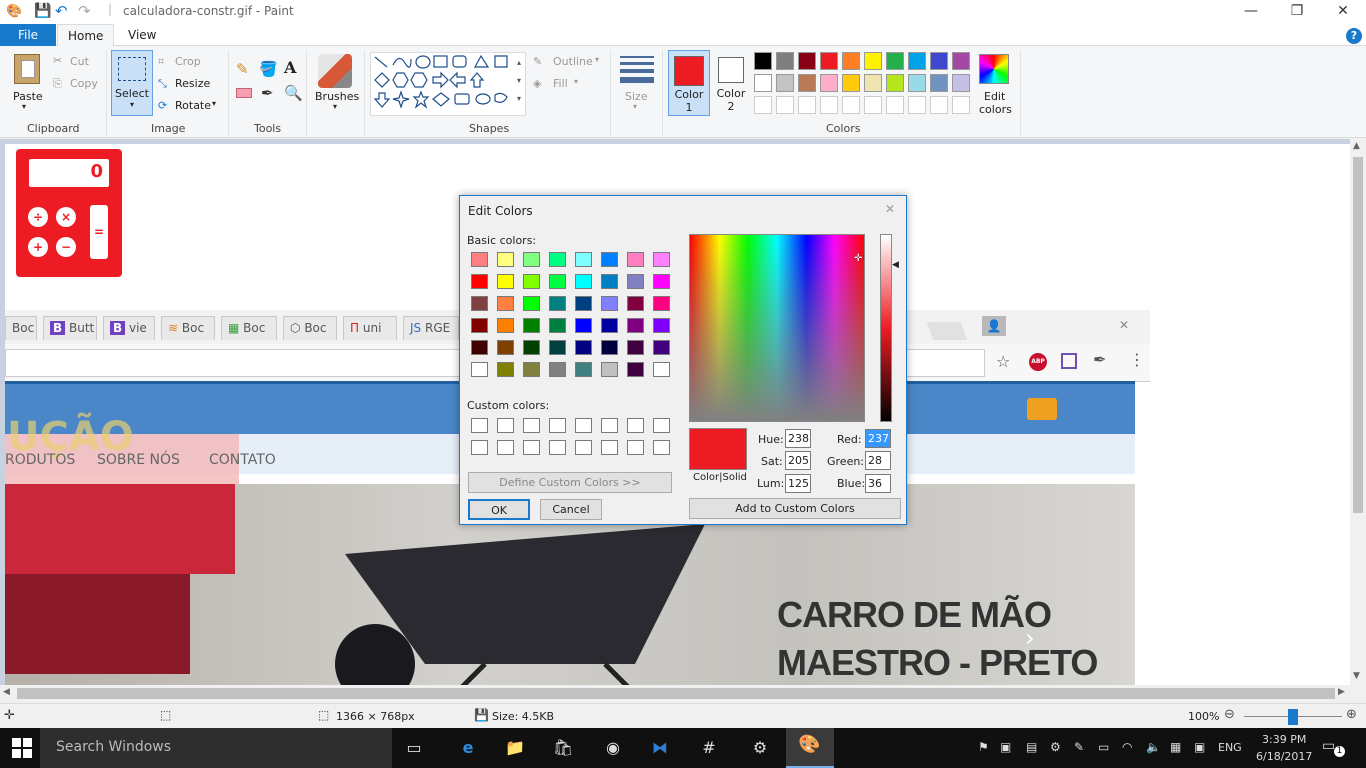  I want to click on task-view-icon: ▭, so click(414, 748).